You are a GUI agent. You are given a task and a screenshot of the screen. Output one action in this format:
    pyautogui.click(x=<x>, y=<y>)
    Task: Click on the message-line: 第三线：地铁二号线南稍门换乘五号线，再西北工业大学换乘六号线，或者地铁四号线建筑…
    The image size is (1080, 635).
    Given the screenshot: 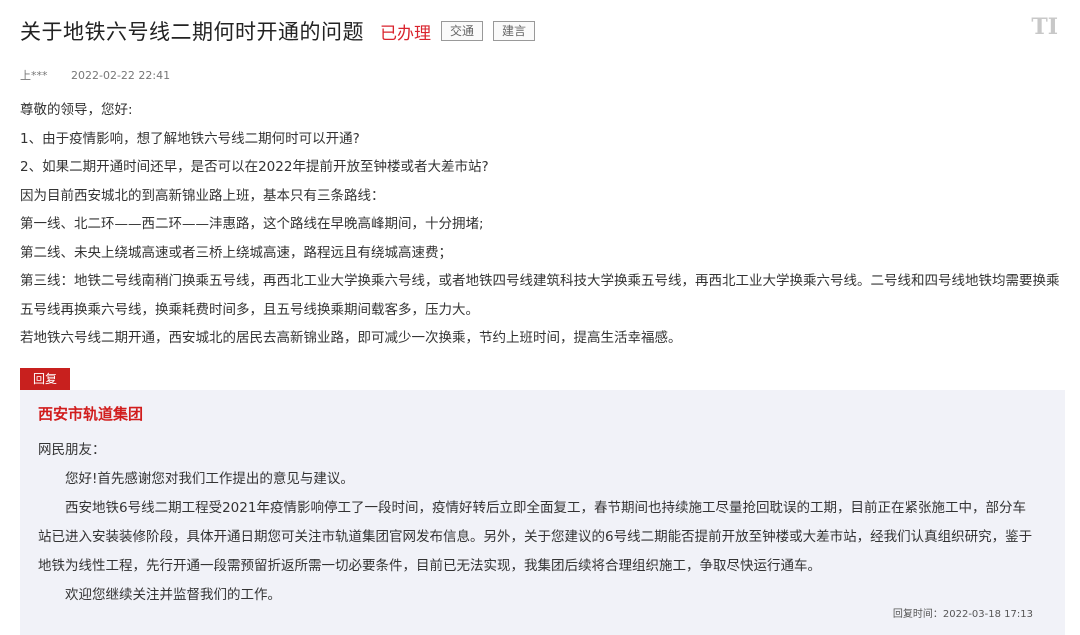 What is the action you would take?
    pyautogui.click(x=540, y=295)
    